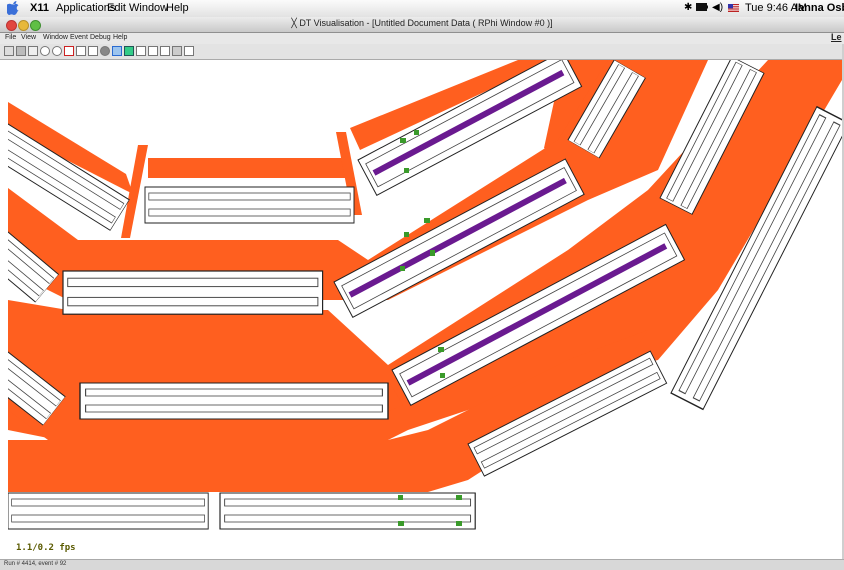  I want to click on track-icon, so click(141, 51).